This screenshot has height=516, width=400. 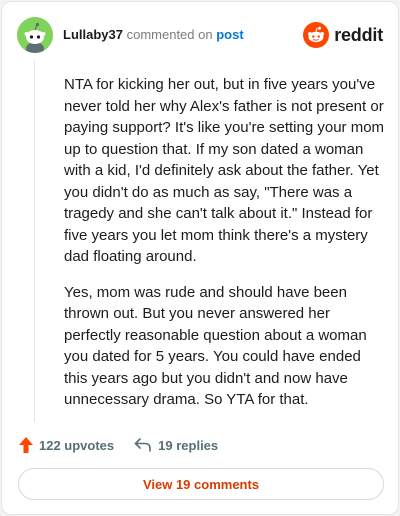 I want to click on replies-button: 19 replies, so click(x=176, y=445).